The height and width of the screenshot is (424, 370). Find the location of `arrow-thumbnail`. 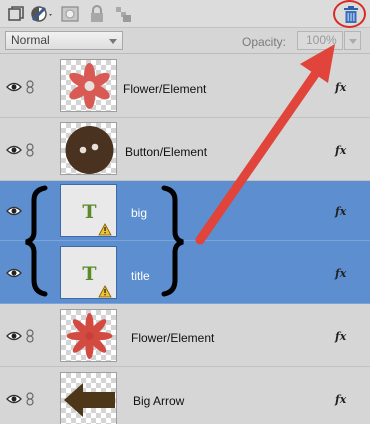

arrow-thumbnail is located at coordinates (88, 398).